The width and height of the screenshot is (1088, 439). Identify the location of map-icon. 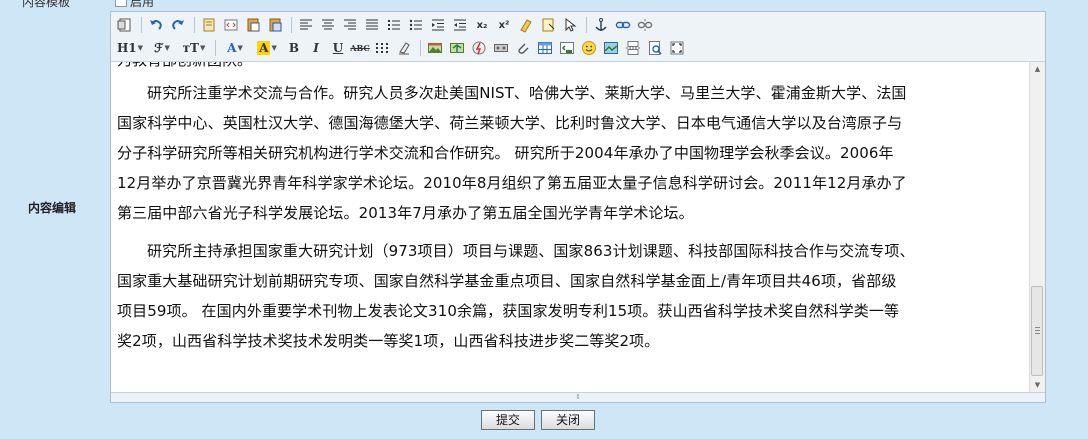
(611, 48).